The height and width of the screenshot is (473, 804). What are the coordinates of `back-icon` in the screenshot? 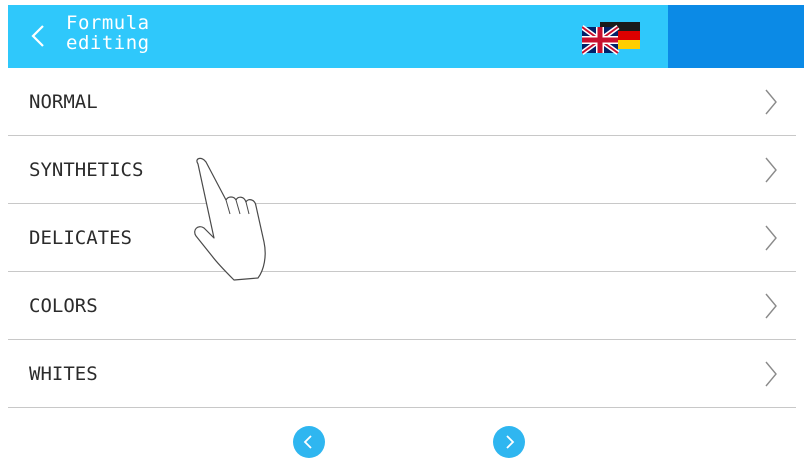 It's located at (39, 36).